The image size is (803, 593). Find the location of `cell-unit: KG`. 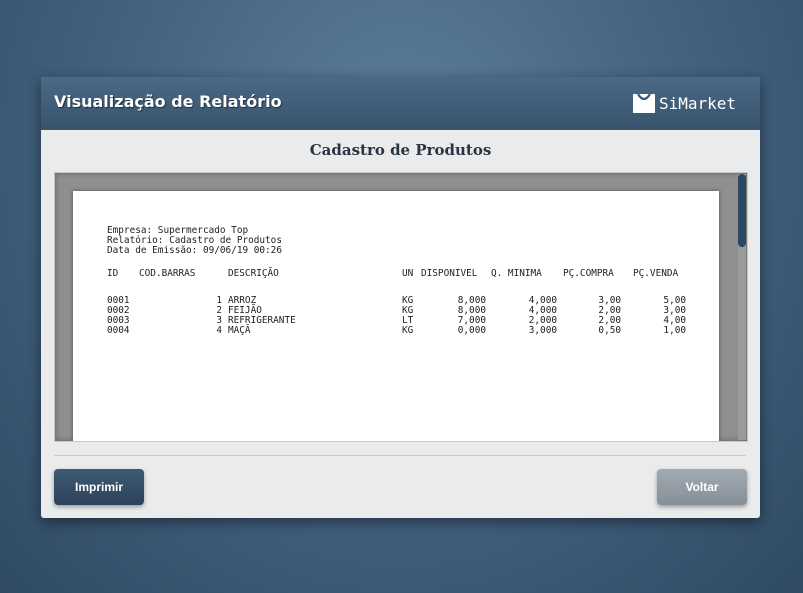

cell-unit: KG is located at coordinates (408, 330).